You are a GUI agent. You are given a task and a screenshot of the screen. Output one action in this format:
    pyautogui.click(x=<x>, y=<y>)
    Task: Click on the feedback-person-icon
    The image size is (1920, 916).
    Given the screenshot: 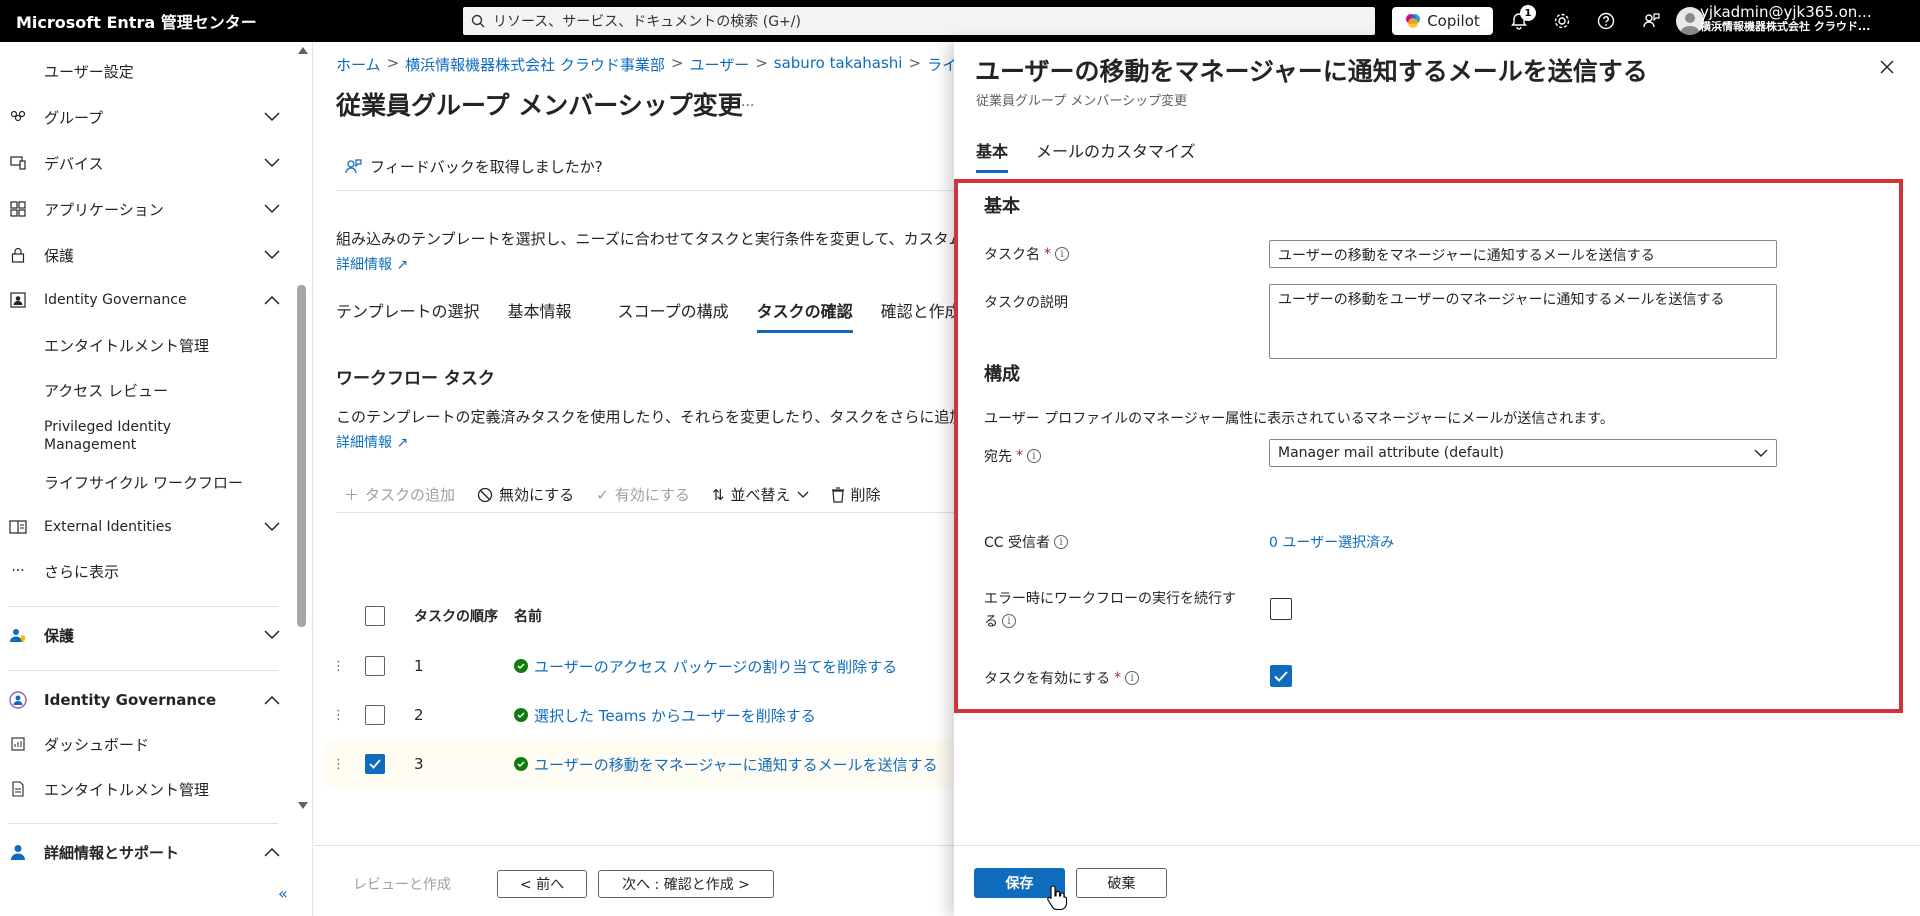 What is the action you would take?
    pyautogui.click(x=1651, y=21)
    